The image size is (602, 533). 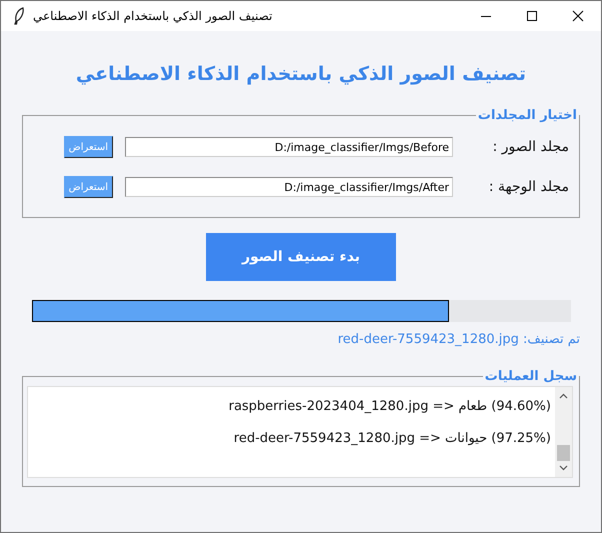 What do you see at coordinates (529, 187) in the screenshot?
I see `field-label: مجلد الوجهة :` at bounding box center [529, 187].